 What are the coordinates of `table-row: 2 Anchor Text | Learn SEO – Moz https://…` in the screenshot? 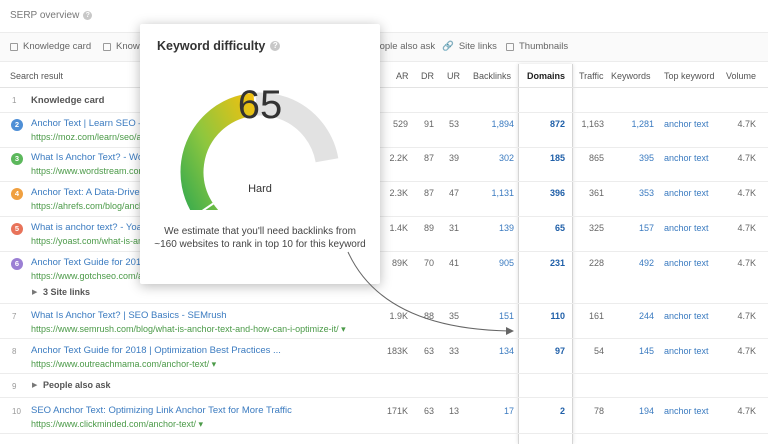 It's located at (384, 130).